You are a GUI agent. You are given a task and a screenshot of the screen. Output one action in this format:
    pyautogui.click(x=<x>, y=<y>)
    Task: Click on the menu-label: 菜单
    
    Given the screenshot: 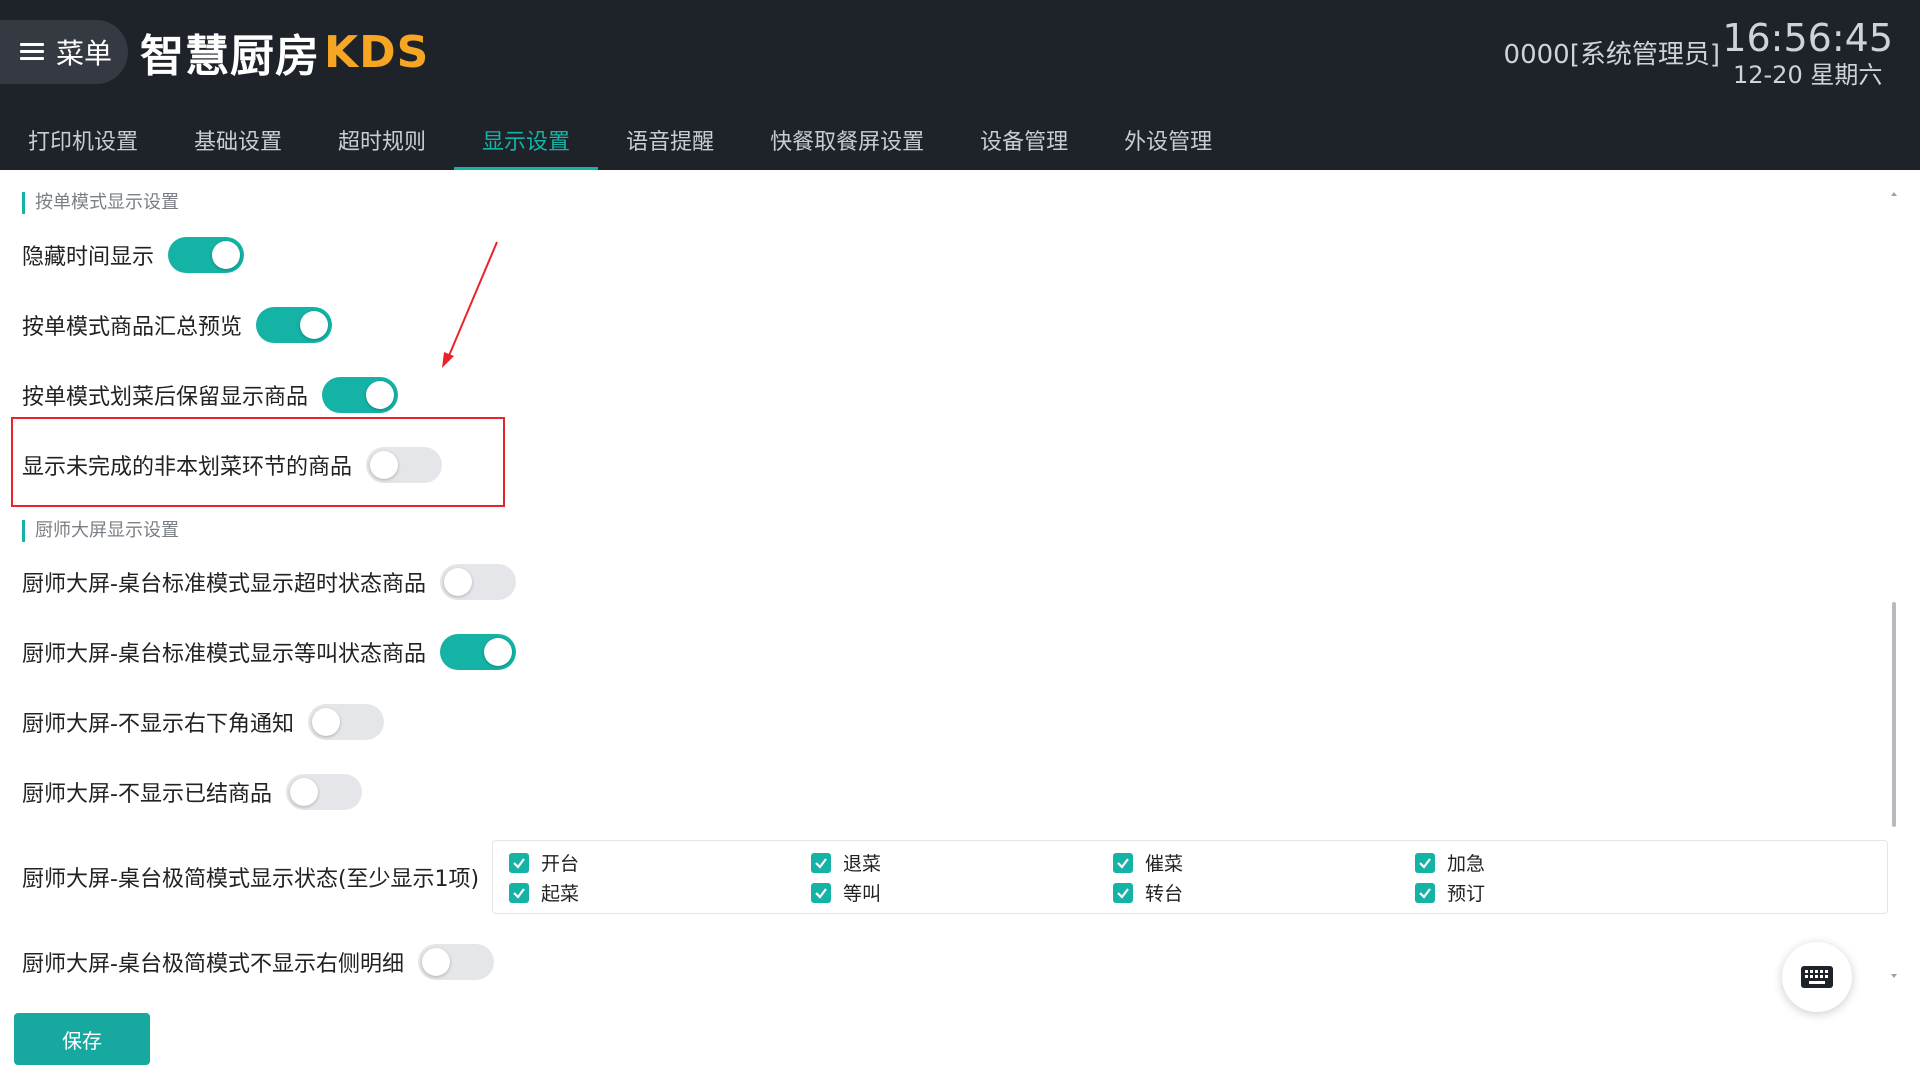 What is the action you would take?
    pyautogui.click(x=84, y=53)
    